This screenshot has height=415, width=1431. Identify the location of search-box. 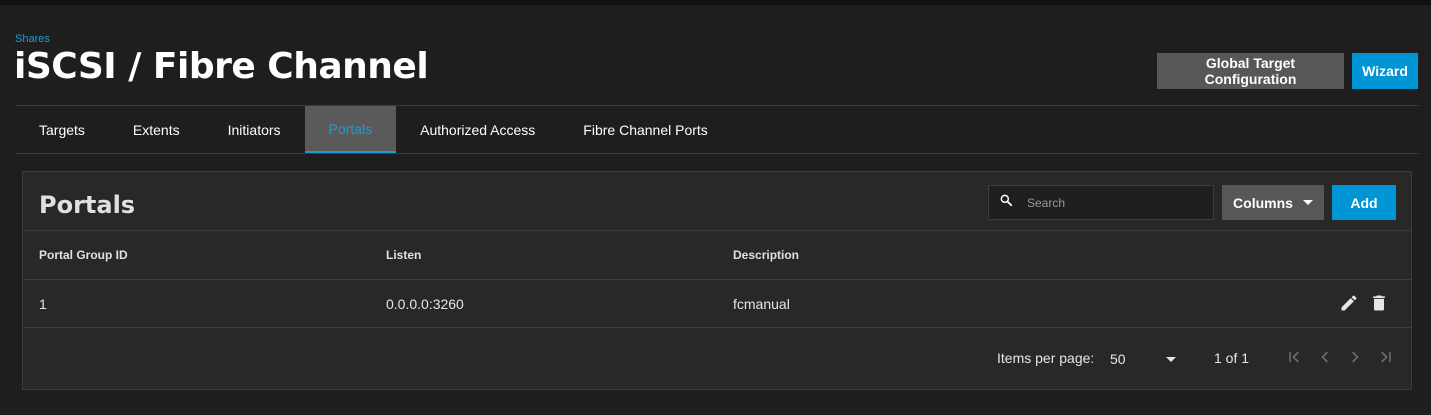
(1101, 202).